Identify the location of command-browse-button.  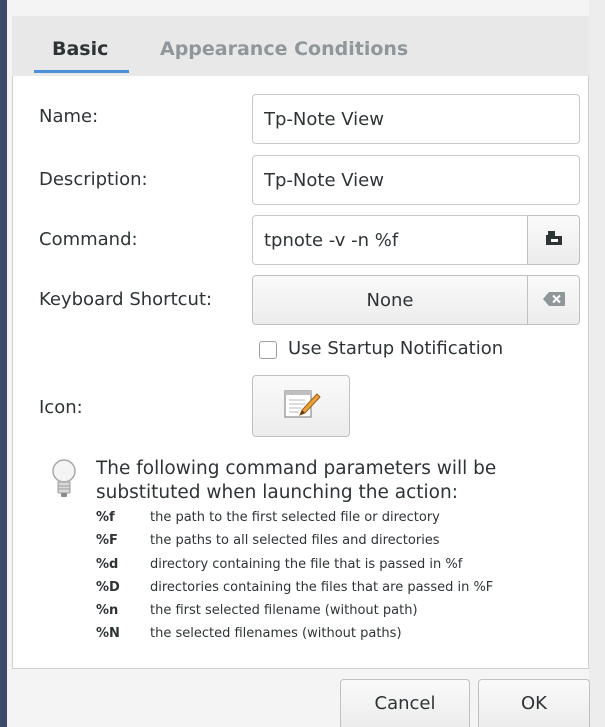
(553, 240).